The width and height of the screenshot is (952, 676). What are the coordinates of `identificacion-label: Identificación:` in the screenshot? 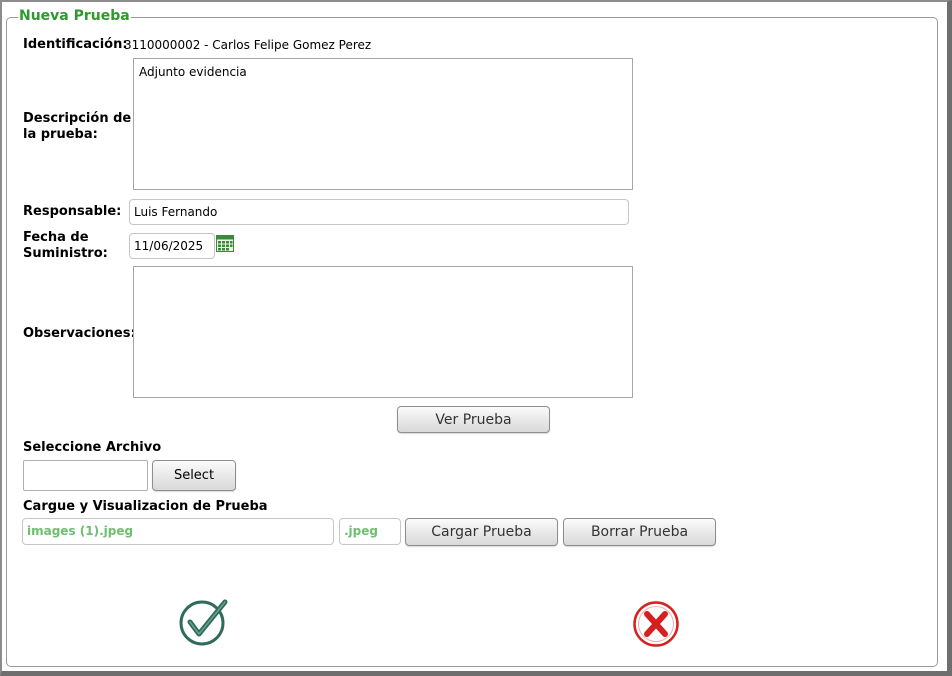 It's located at (75, 44).